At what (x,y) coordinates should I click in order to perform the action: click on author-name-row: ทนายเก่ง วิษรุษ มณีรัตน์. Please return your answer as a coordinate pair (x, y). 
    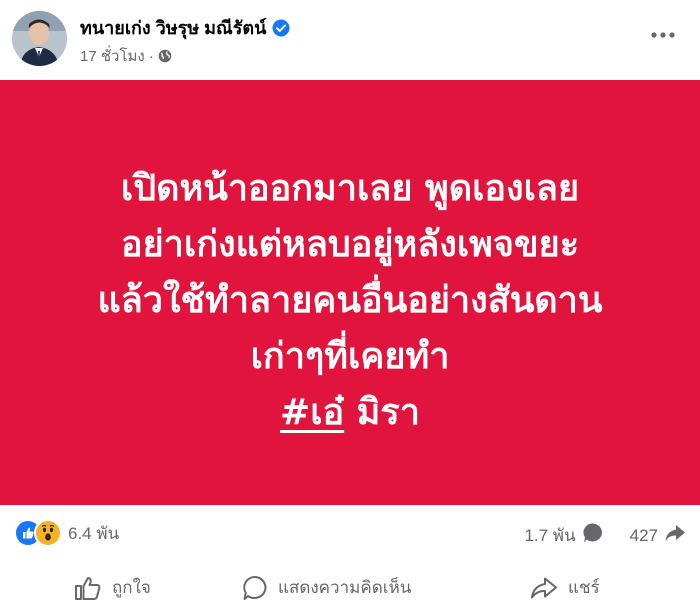
    Looking at the image, I should click on (185, 27).